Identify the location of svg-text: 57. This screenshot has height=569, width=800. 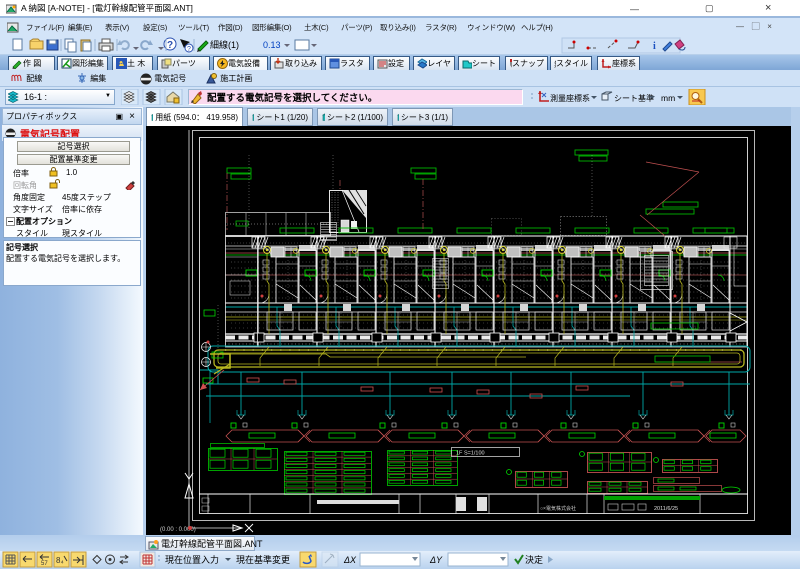
(44, 564).